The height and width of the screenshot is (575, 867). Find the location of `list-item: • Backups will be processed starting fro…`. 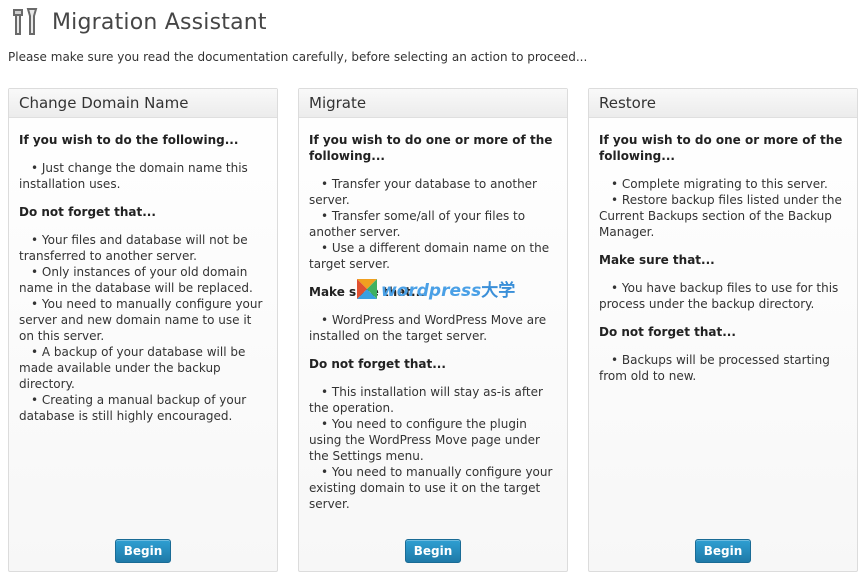

list-item: • Backups will be processed starting fro… is located at coordinates (714, 368).